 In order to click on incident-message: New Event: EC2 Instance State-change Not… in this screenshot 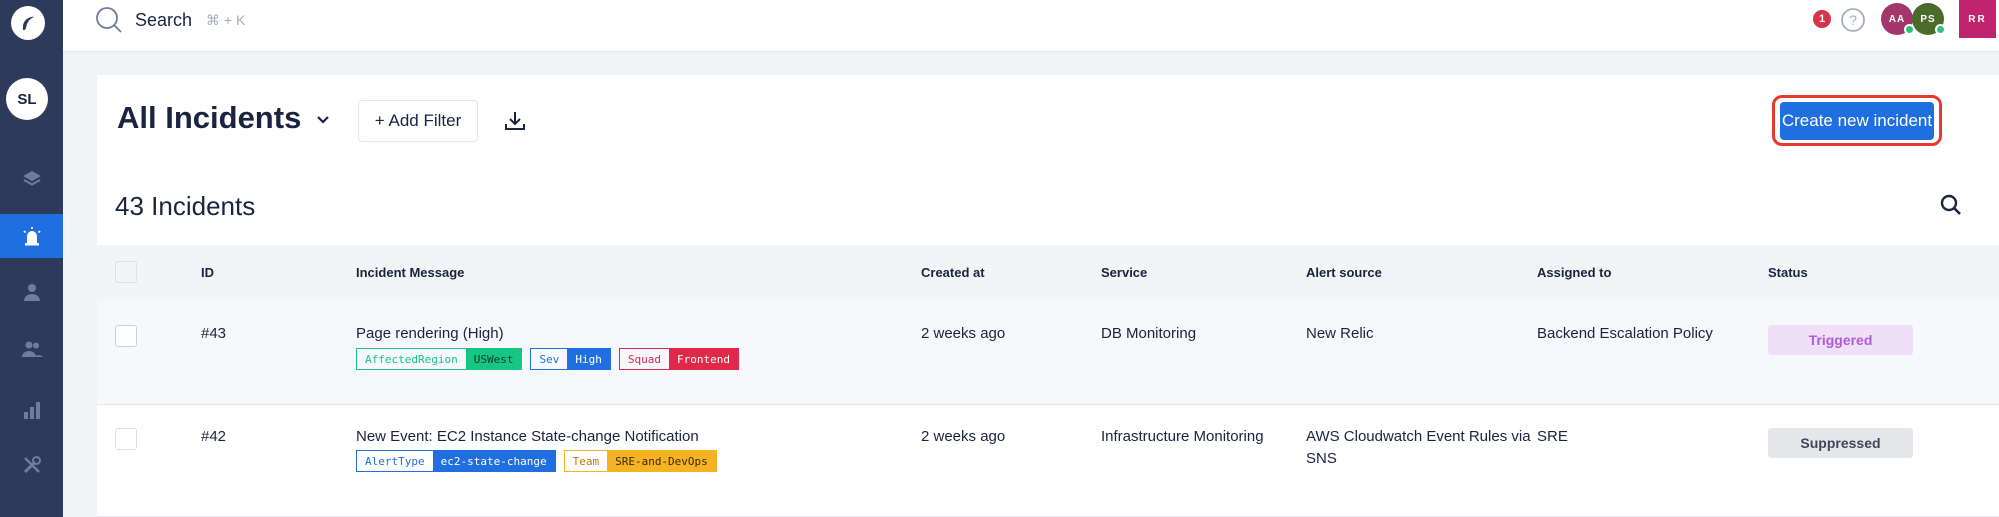, I will do `click(527, 437)`.